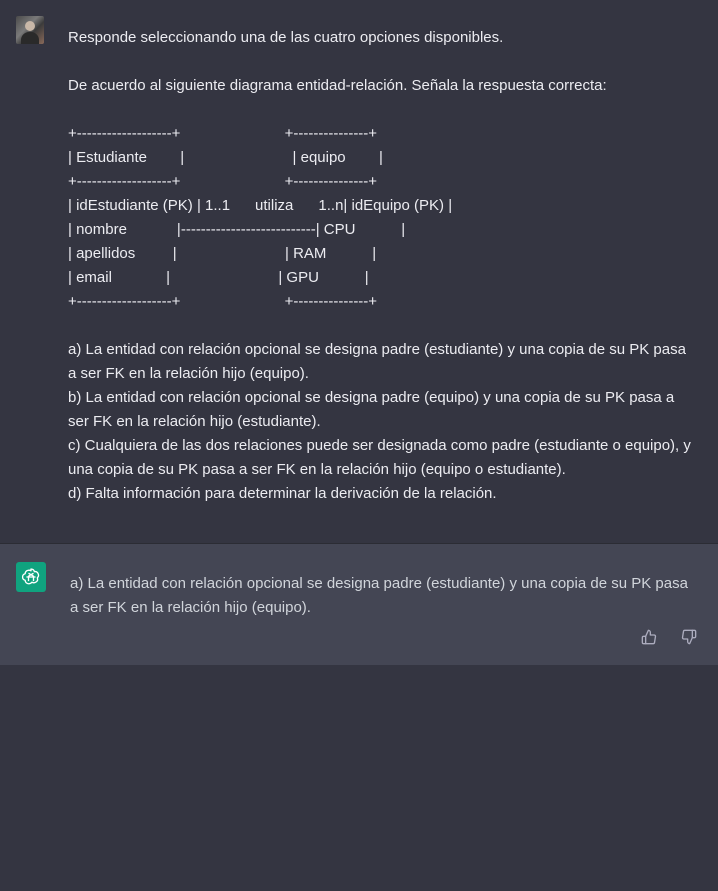  What do you see at coordinates (222, 253) in the screenshot?
I see `diagram-line: | apellidos | | RAM |` at bounding box center [222, 253].